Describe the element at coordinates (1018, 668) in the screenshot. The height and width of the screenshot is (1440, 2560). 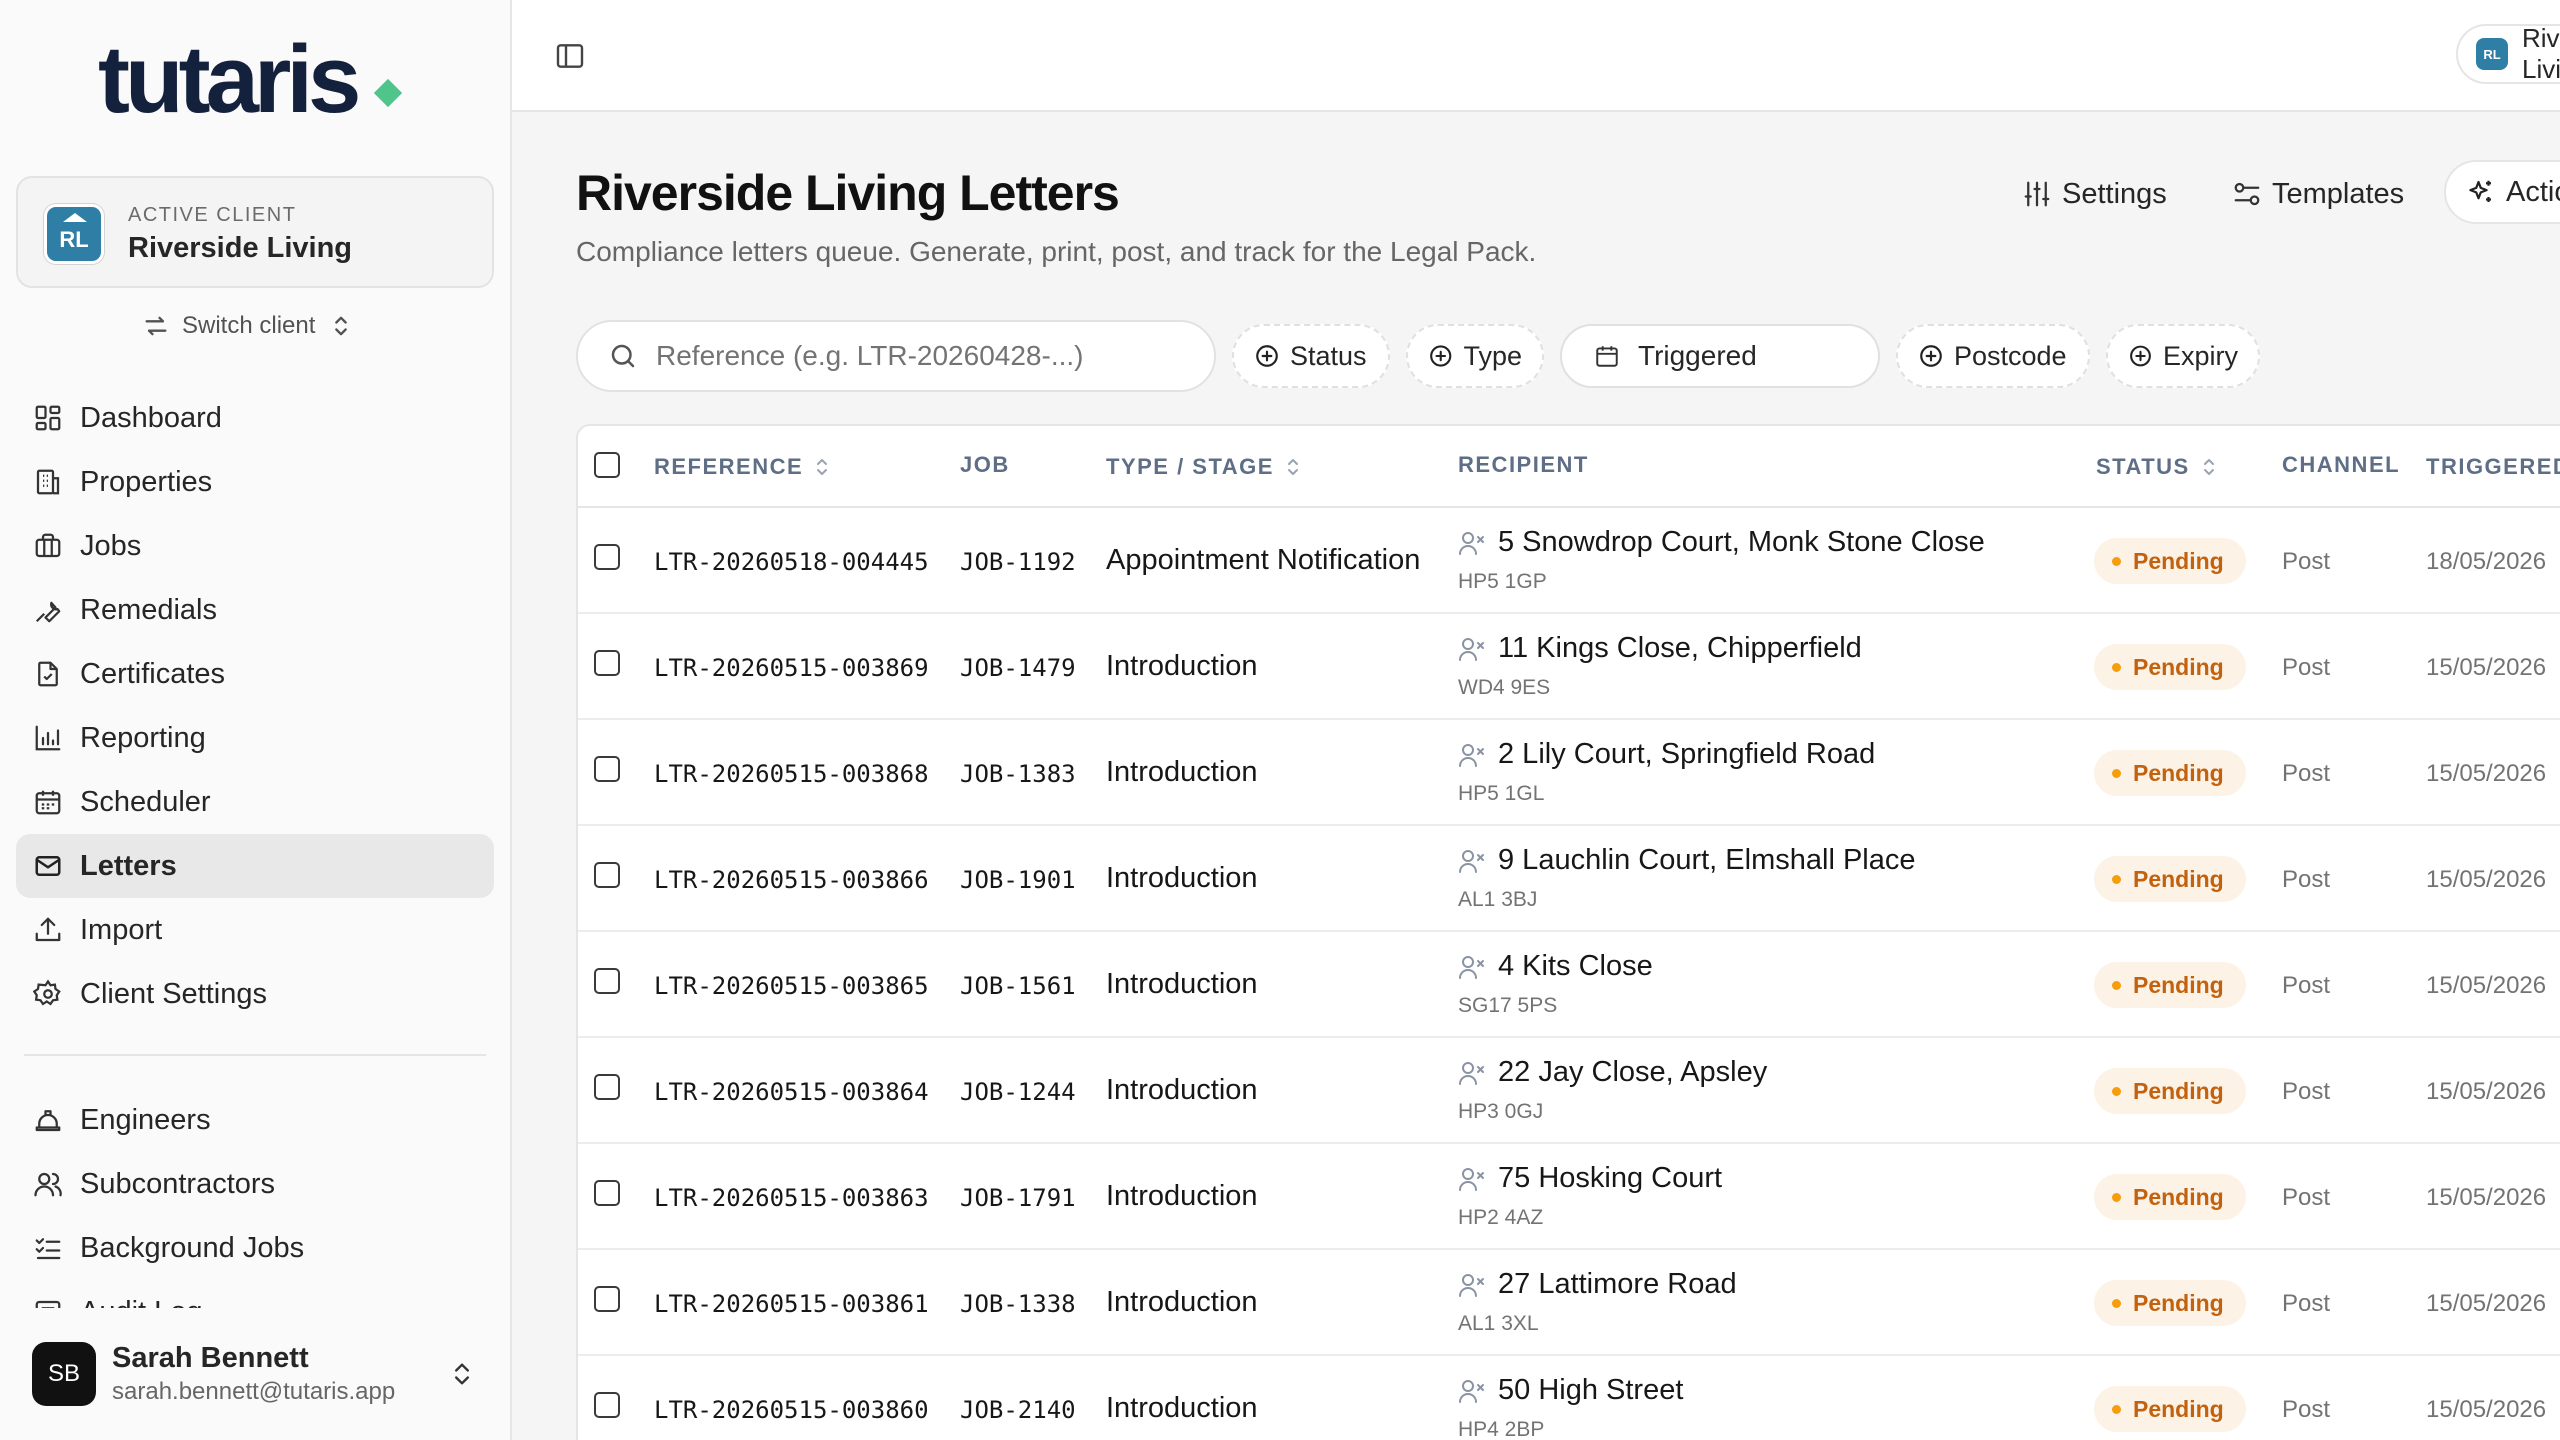
I see `job-reference: JOB-1479` at that location.